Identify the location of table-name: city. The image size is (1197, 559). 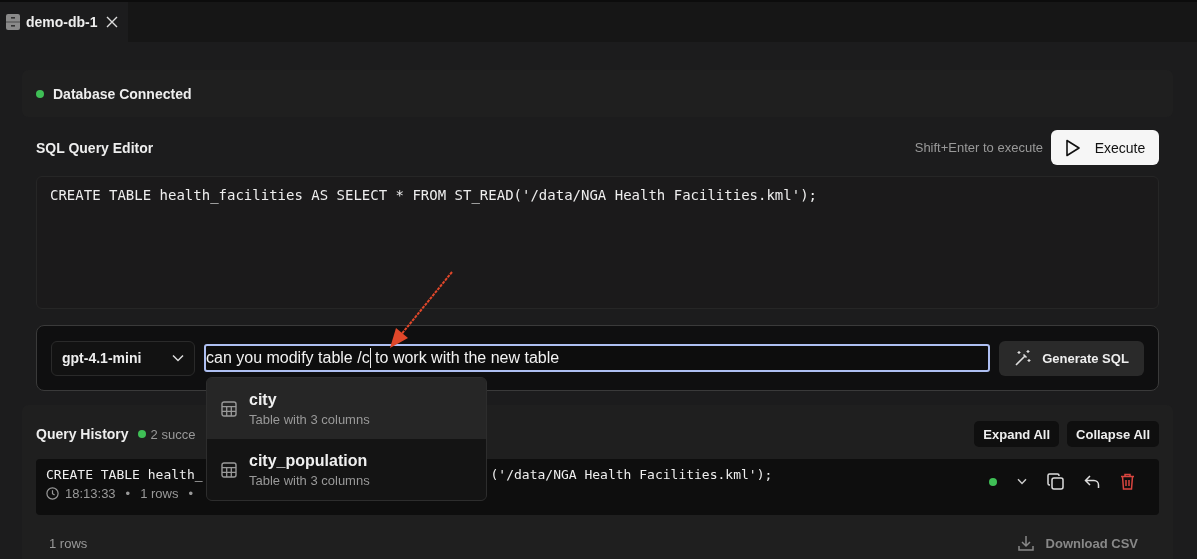
(263, 399).